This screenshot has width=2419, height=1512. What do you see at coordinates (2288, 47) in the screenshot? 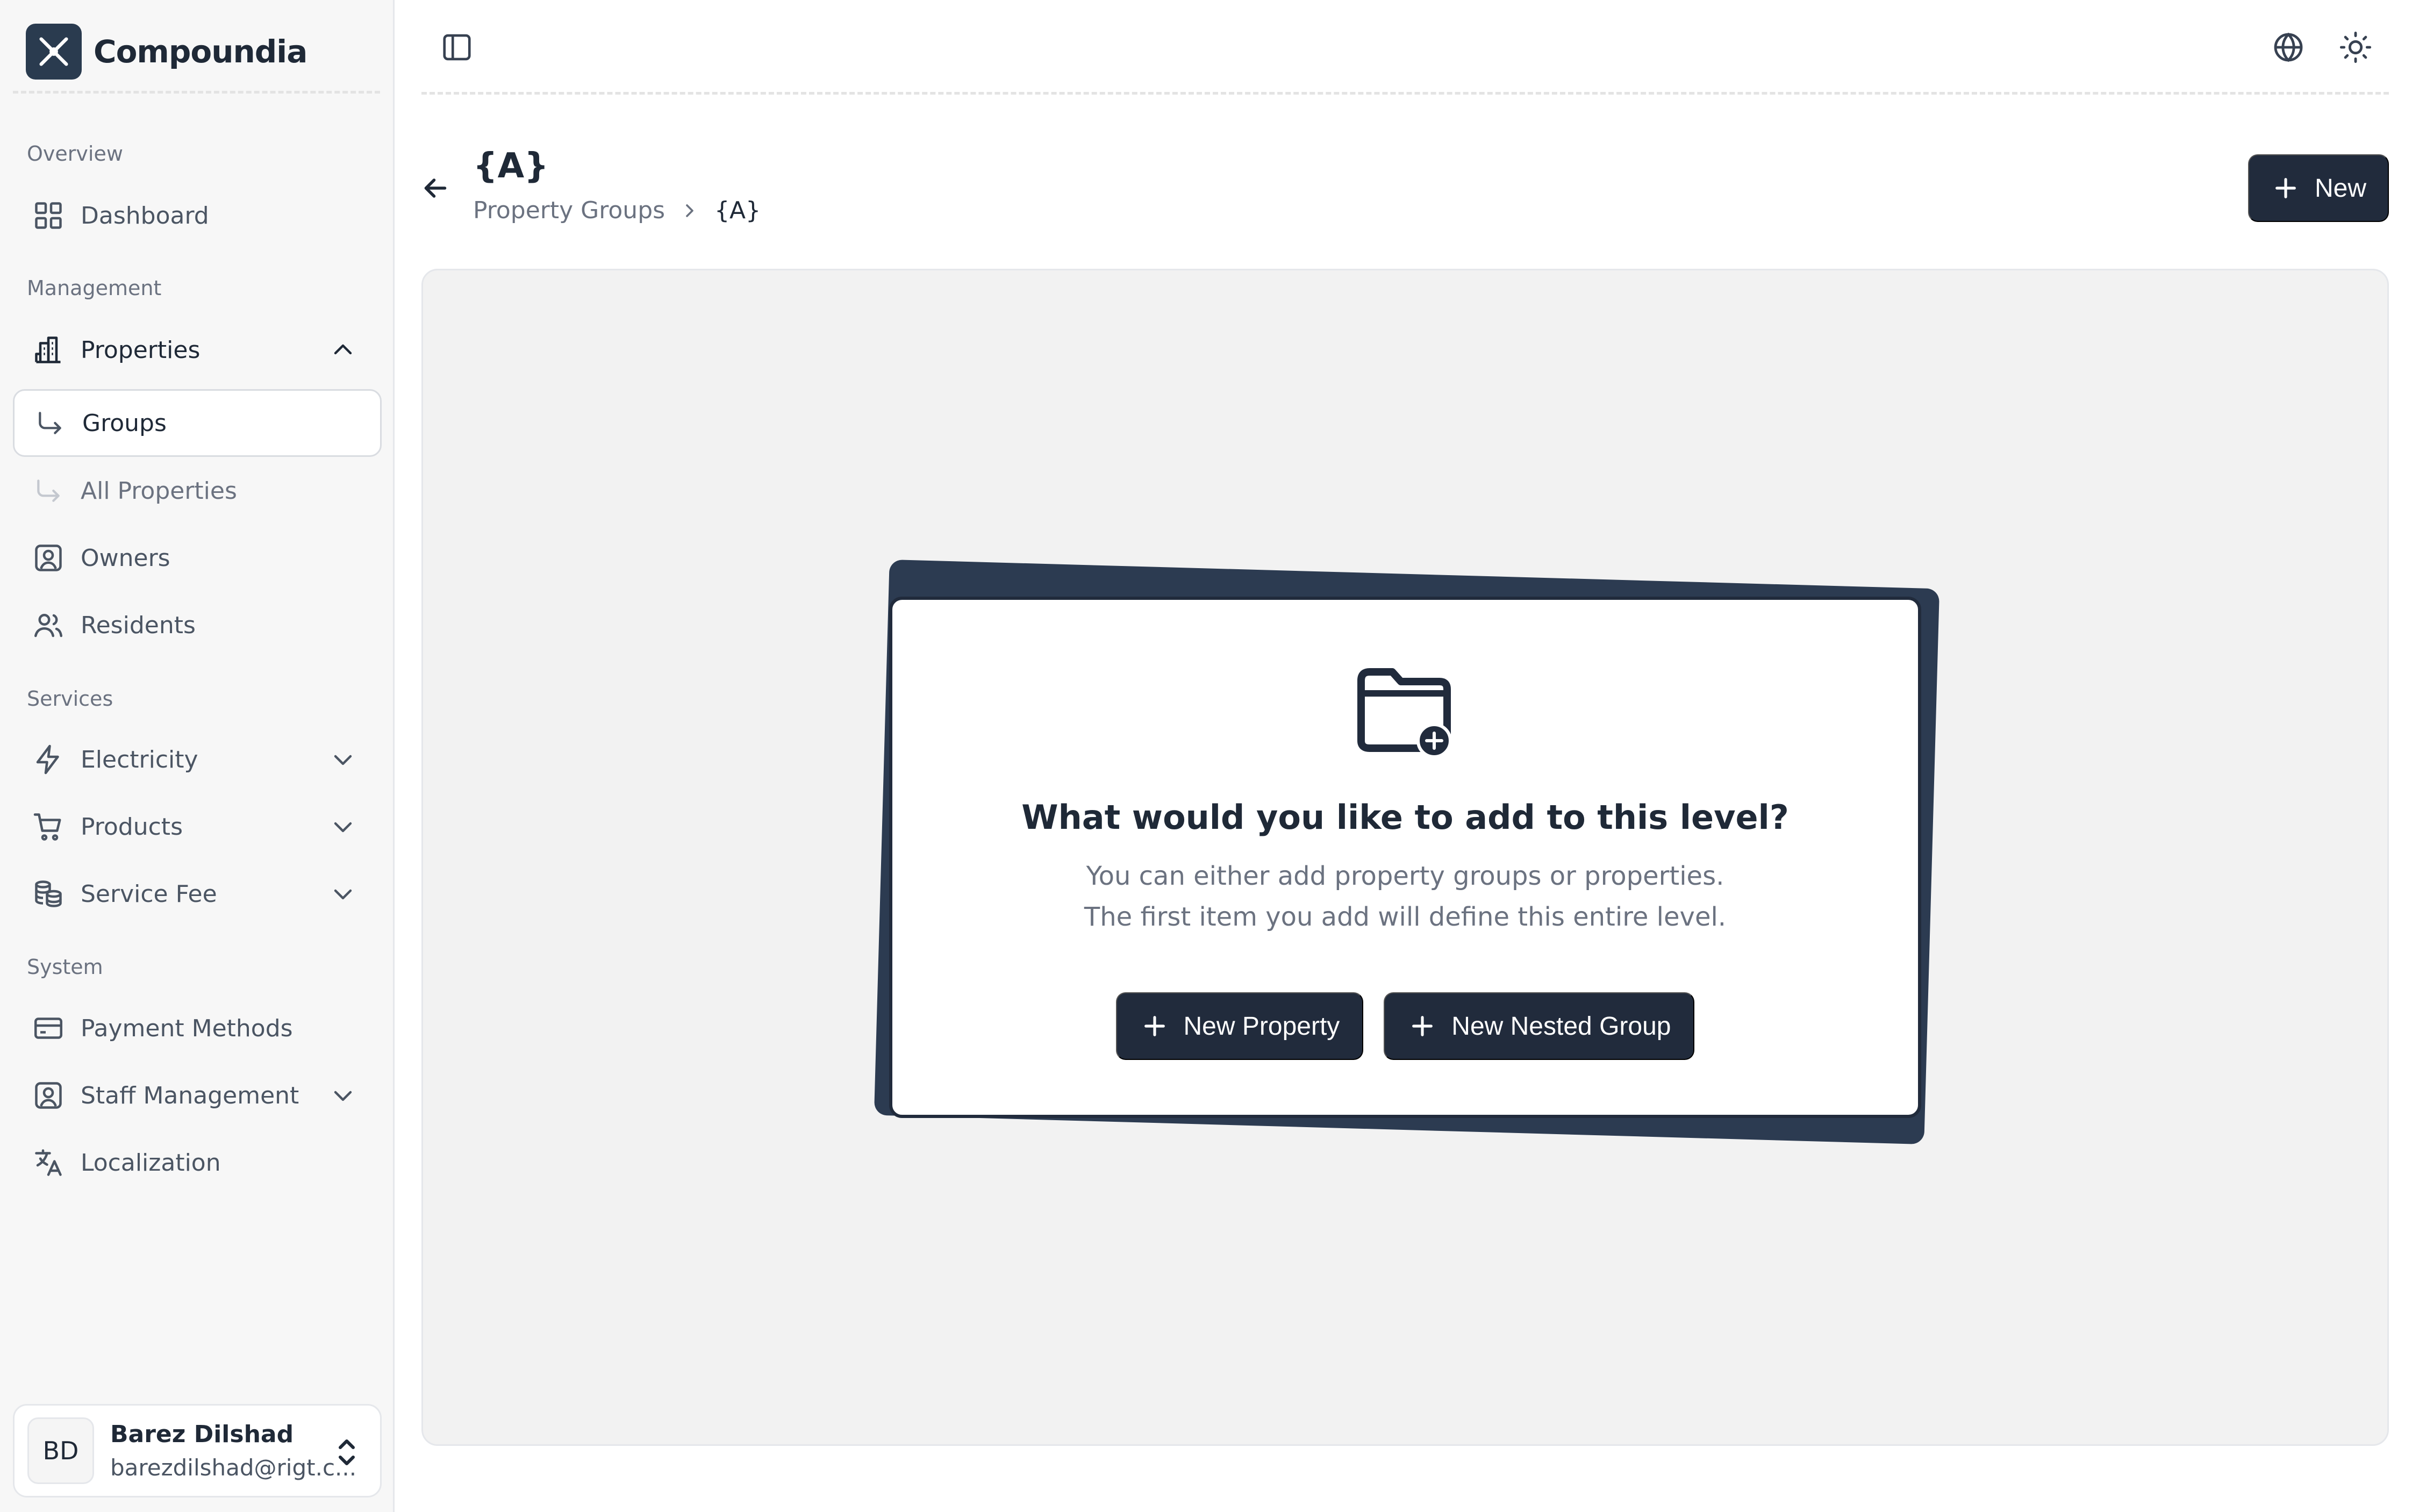
I see `globe-icon` at bounding box center [2288, 47].